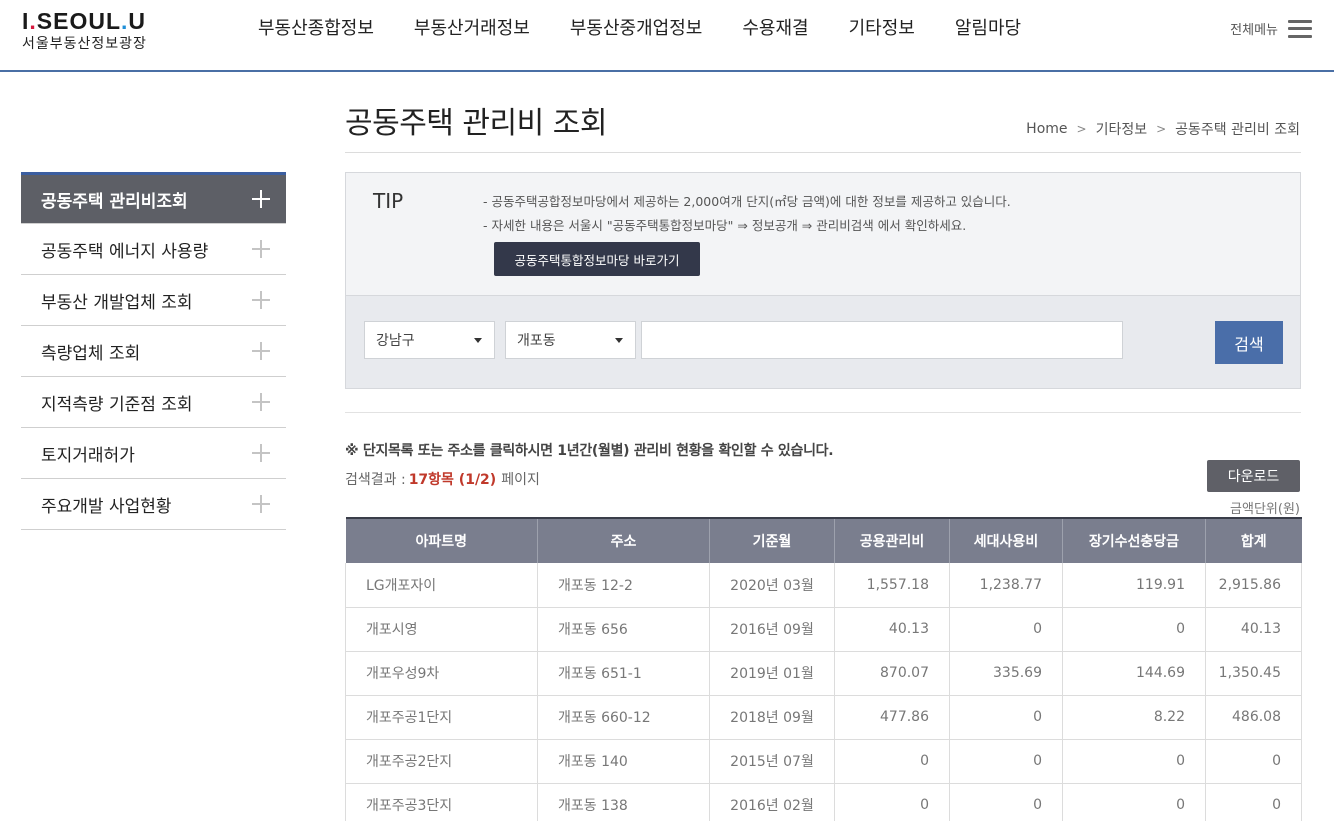  I want to click on result-count: 17항목 (1/2), so click(452, 480).